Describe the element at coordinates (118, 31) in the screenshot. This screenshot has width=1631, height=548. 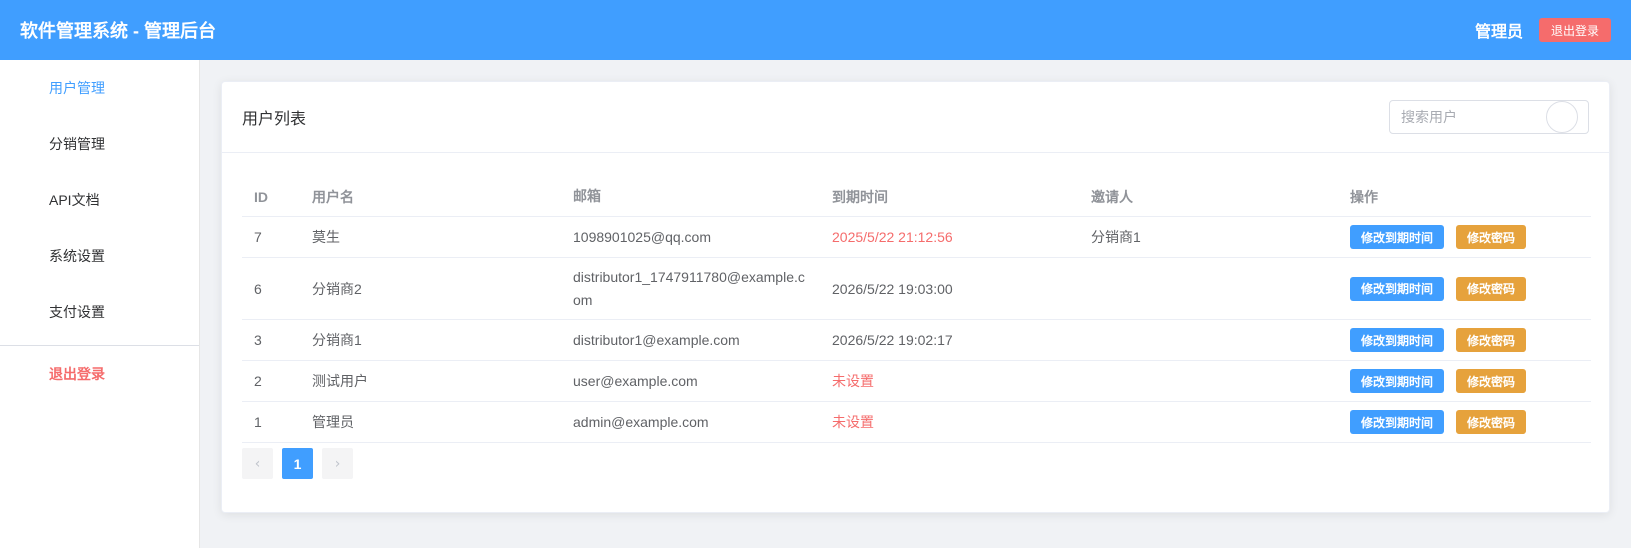
I see `app-title: 软件管理系统 - 管理后台` at that location.